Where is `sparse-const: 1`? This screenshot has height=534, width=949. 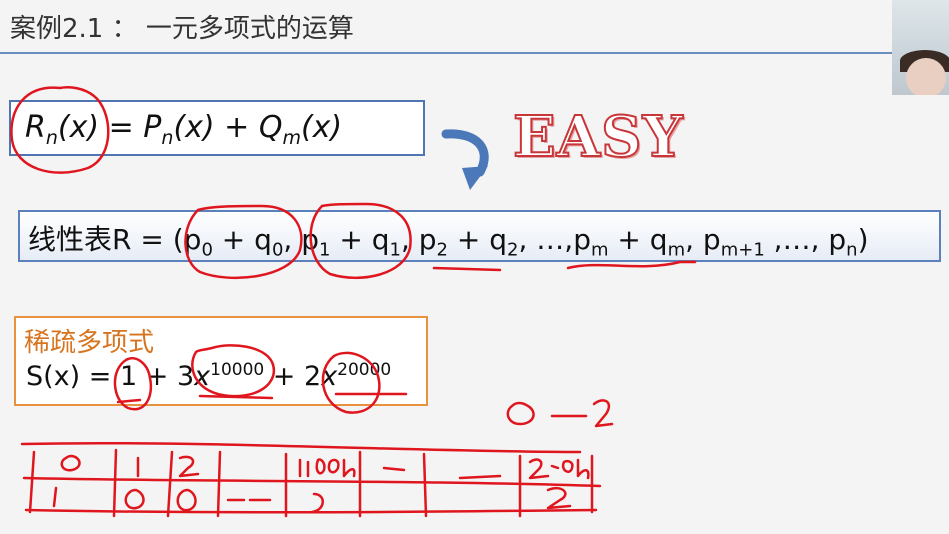
sparse-const: 1 is located at coordinates (128, 376).